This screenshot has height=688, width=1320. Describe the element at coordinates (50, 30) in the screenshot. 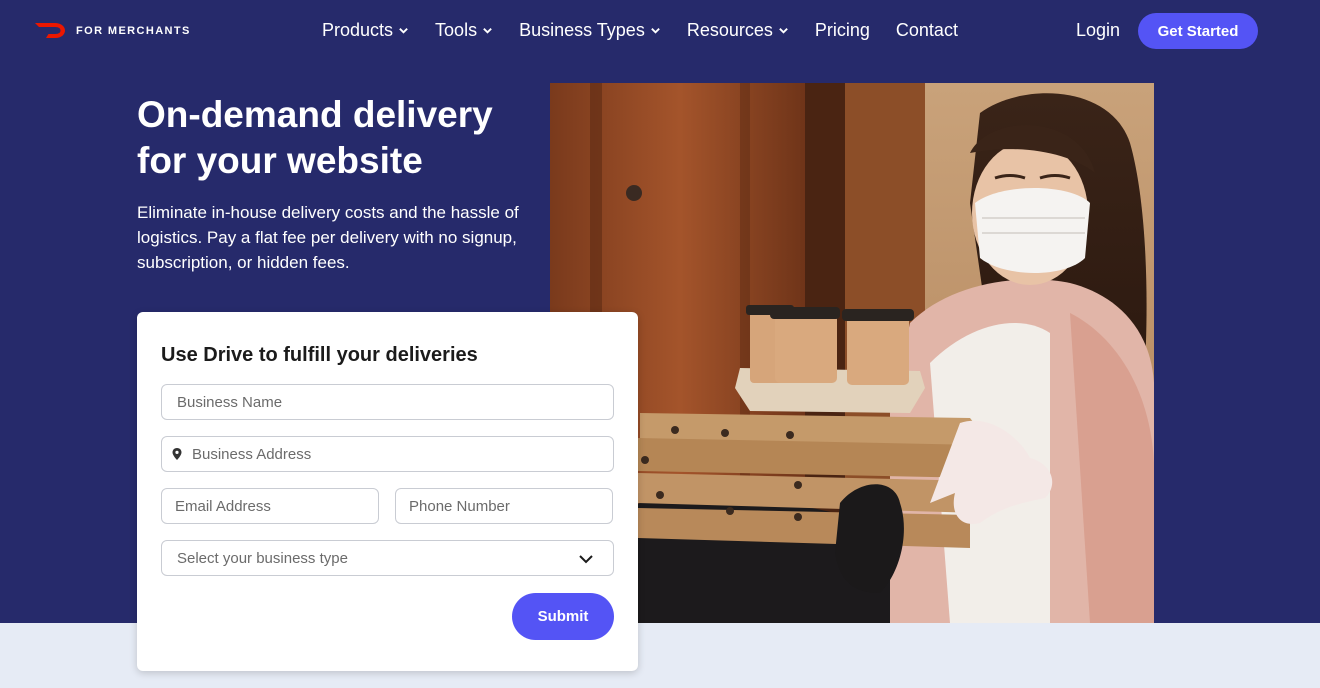

I see `doordash-dash-icon` at that location.